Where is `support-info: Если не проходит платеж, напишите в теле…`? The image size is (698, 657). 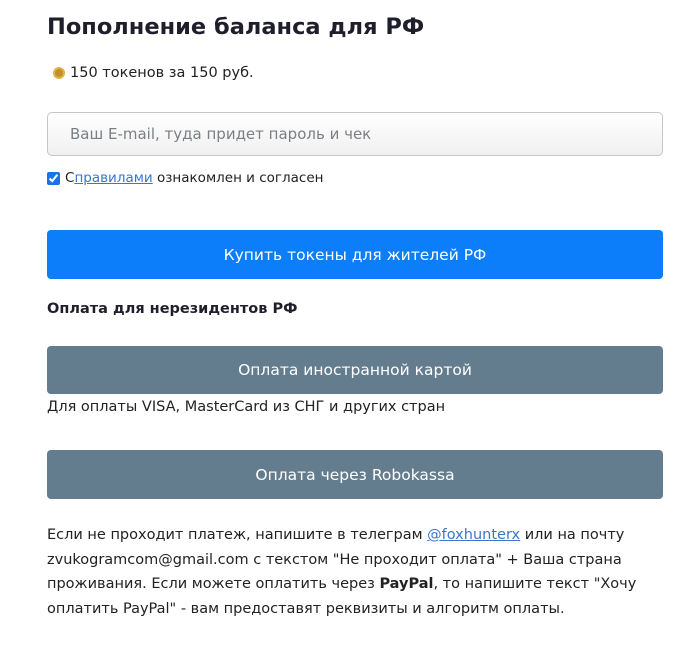
support-info: Если не проходит платеж, напишите в теле… is located at coordinates (357, 572).